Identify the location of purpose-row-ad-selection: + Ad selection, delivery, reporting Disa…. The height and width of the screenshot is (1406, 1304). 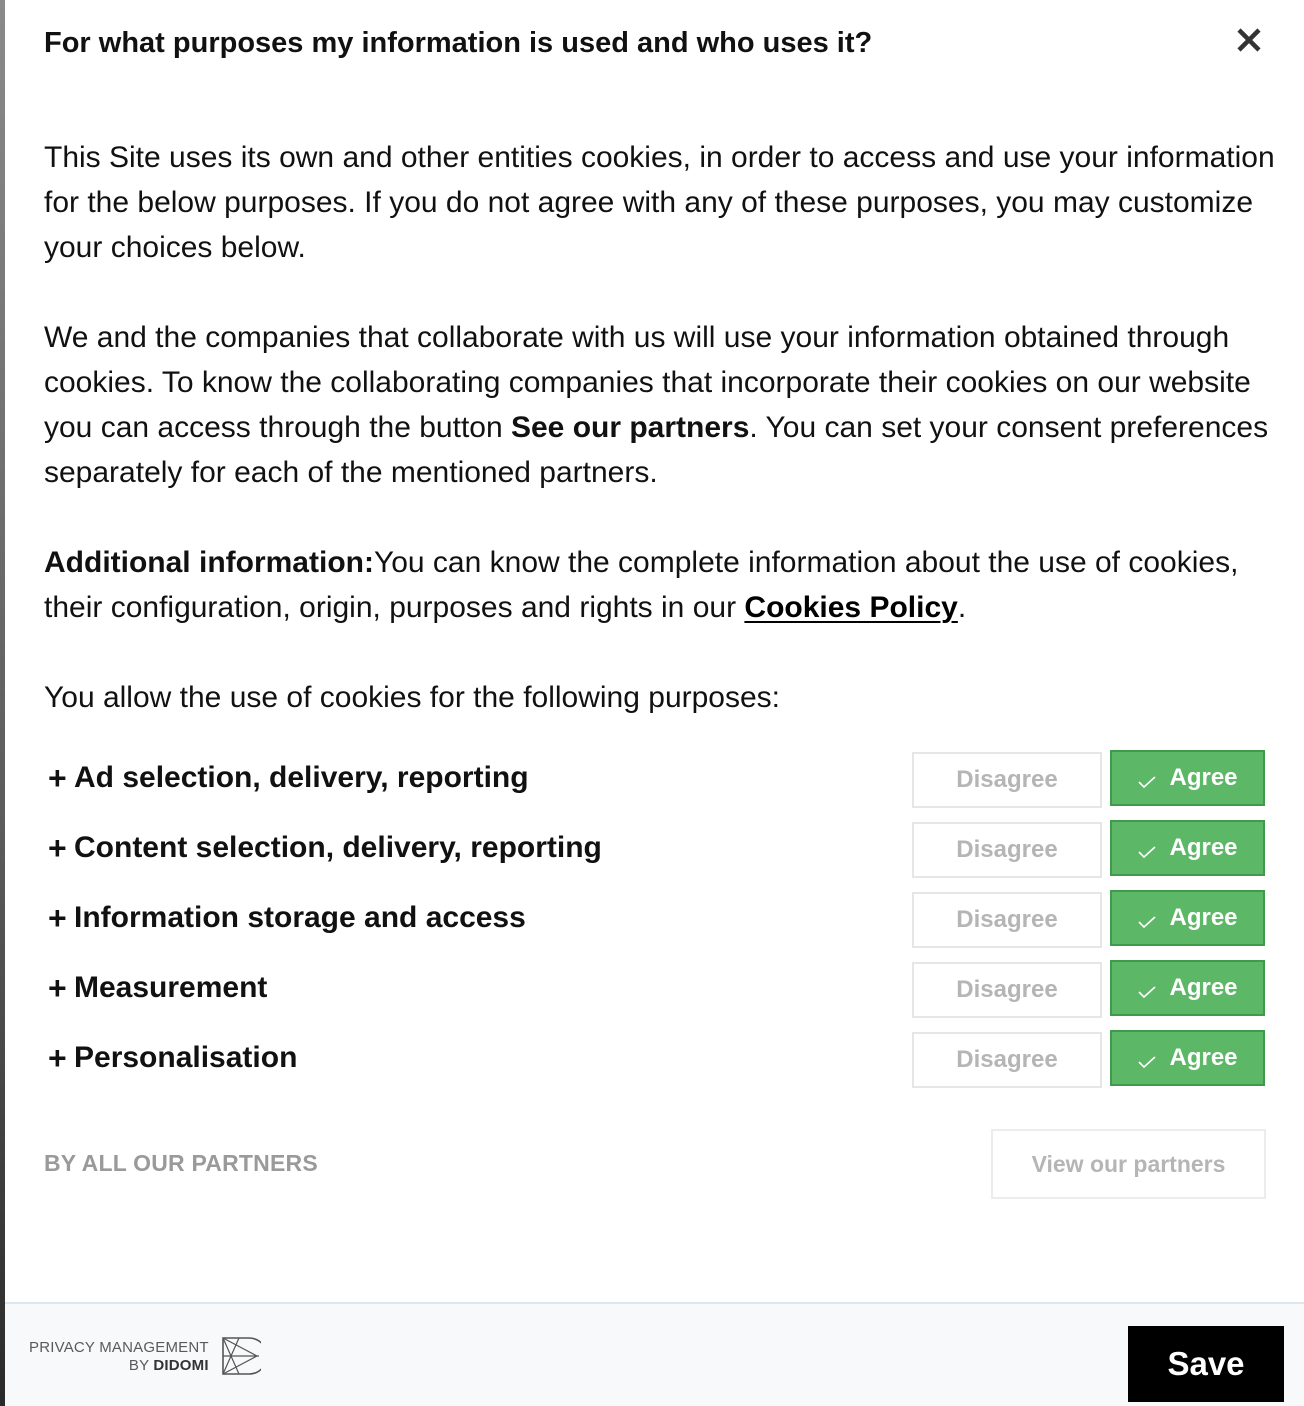
(654, 779).